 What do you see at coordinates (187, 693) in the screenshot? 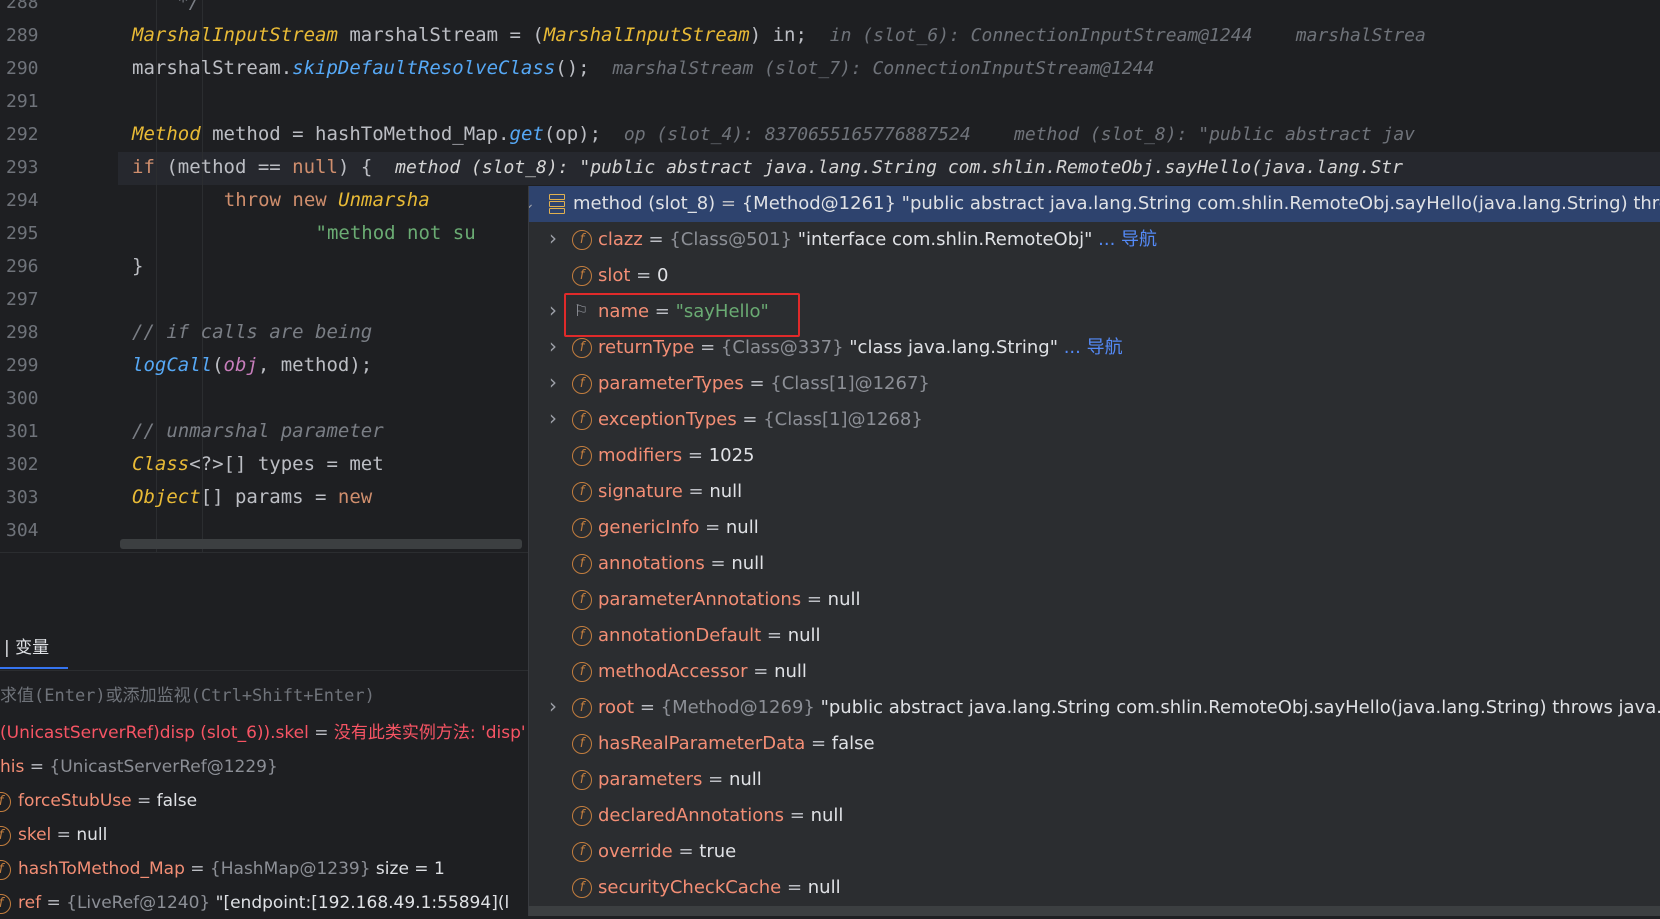
I see `evaluate-expression-input: 求值(Enter)或添加监视(Ctrl+Shift+Enter)` at bounding box center [187, 693].